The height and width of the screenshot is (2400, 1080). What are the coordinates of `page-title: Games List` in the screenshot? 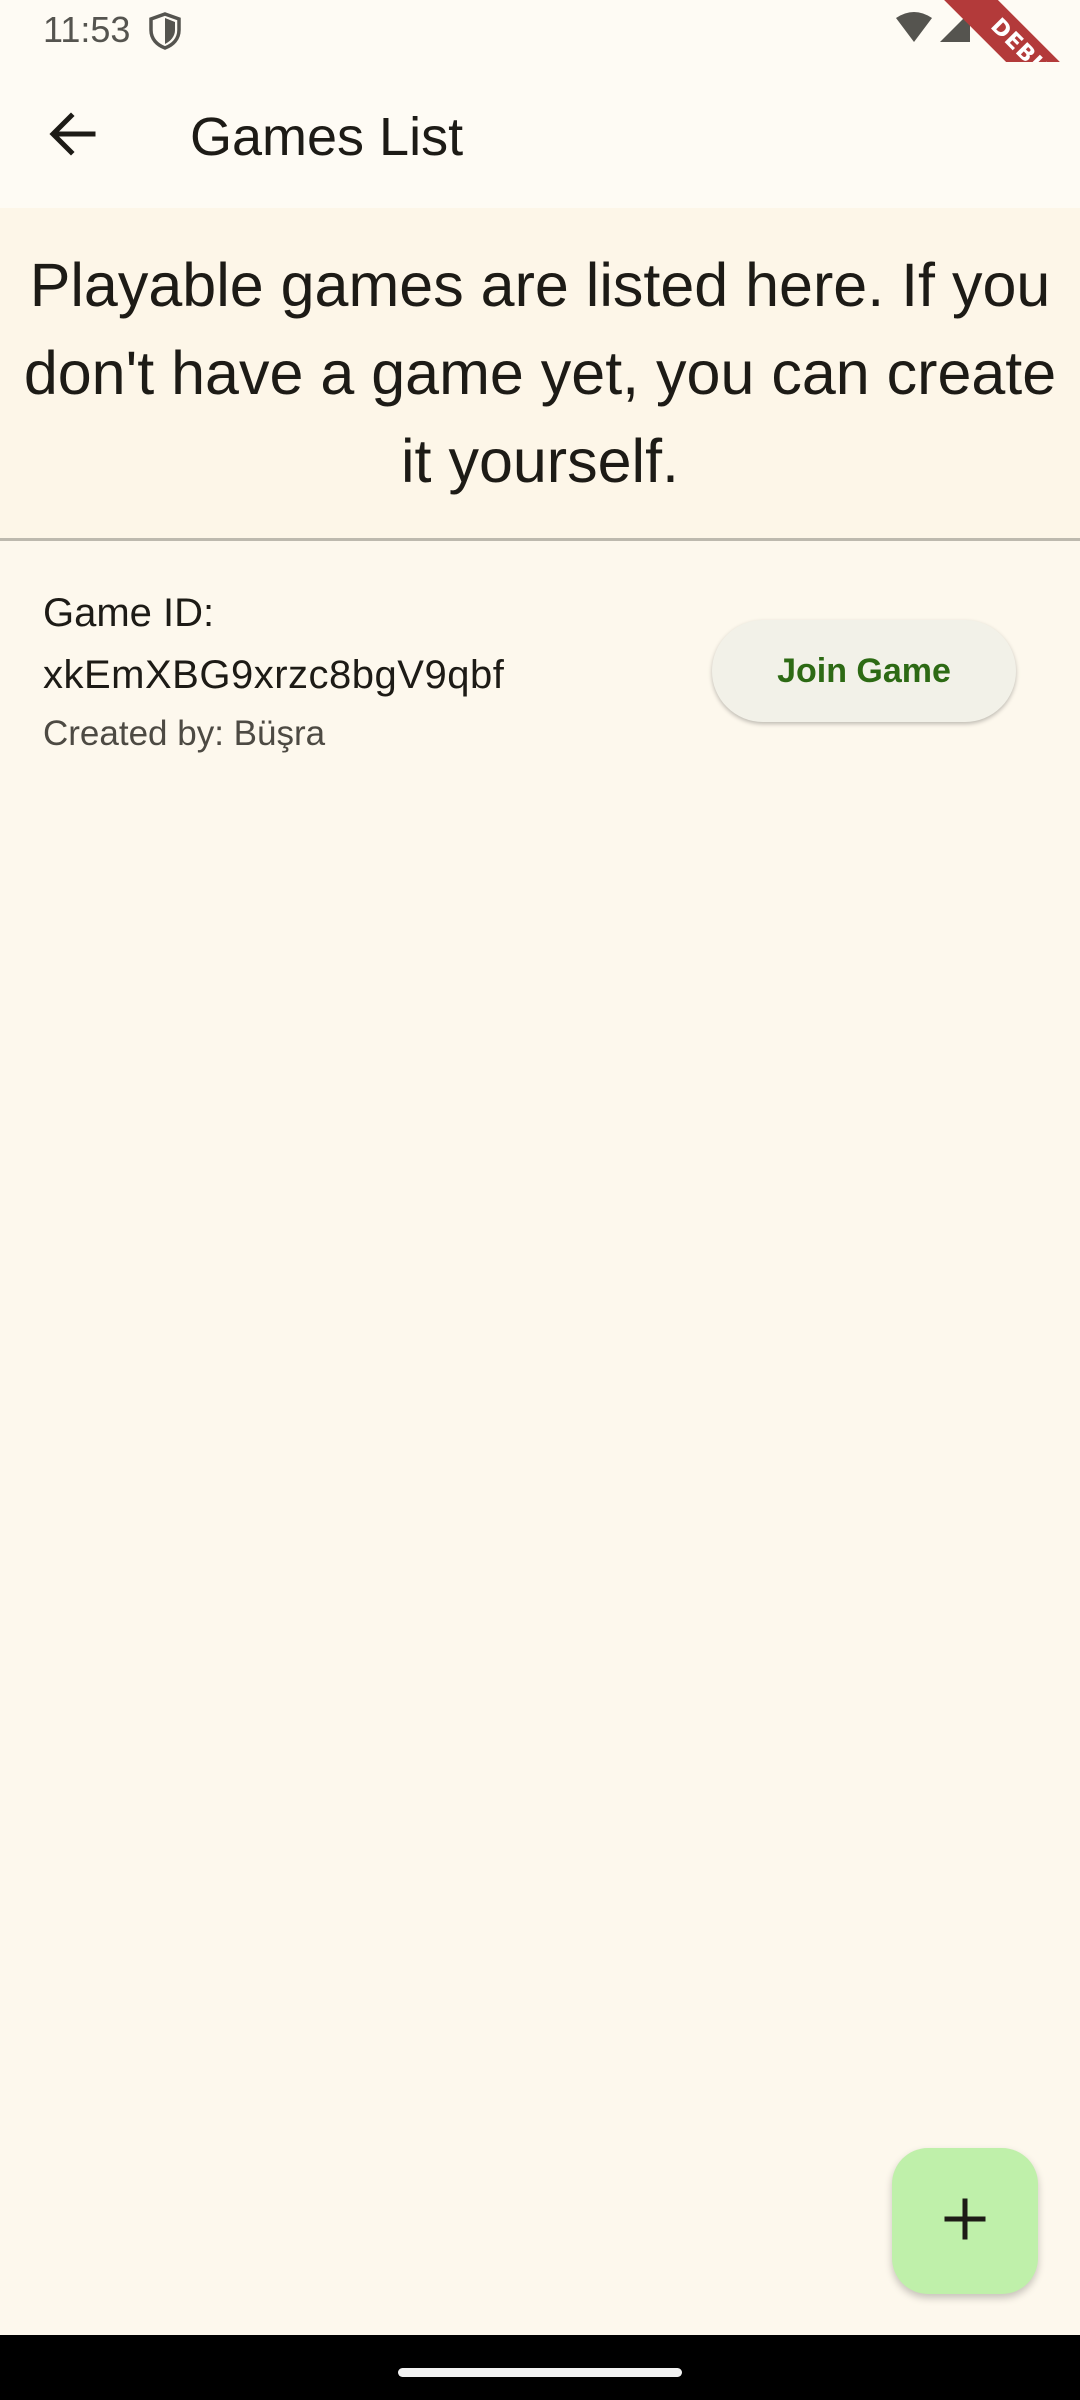 It's located at (327, 137).